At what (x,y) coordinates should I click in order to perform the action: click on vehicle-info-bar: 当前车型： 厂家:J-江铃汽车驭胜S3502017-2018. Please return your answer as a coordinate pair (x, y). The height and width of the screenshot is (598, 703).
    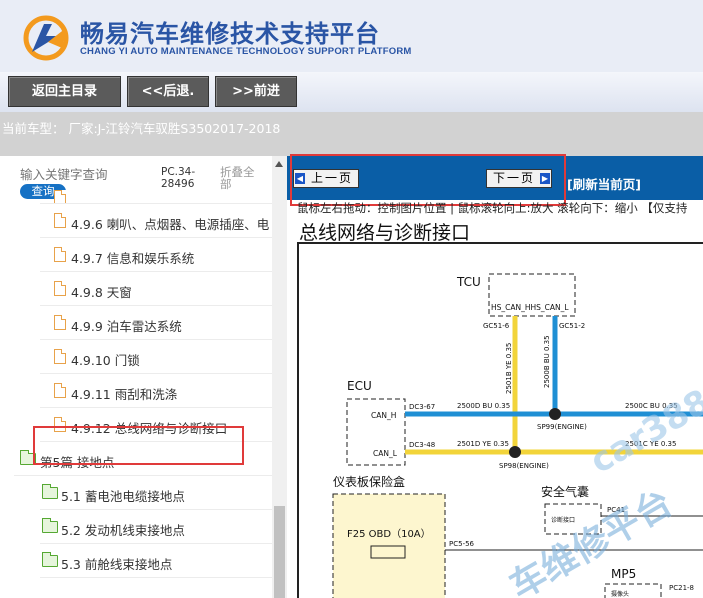
    Looking at the image, I should click on (351, 134).